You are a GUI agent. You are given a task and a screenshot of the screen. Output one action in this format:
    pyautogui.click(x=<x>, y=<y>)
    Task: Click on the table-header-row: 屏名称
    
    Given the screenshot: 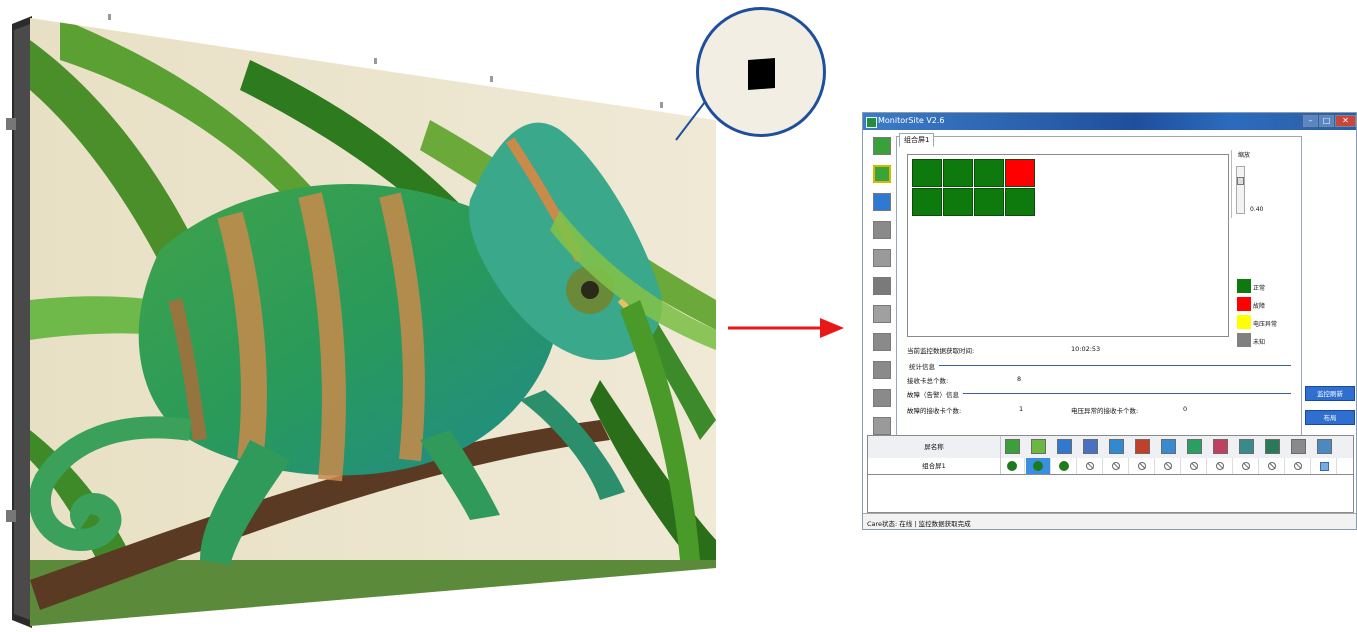 What is the action you would take?
    pyautogui.click(x=1110, y=447)
    